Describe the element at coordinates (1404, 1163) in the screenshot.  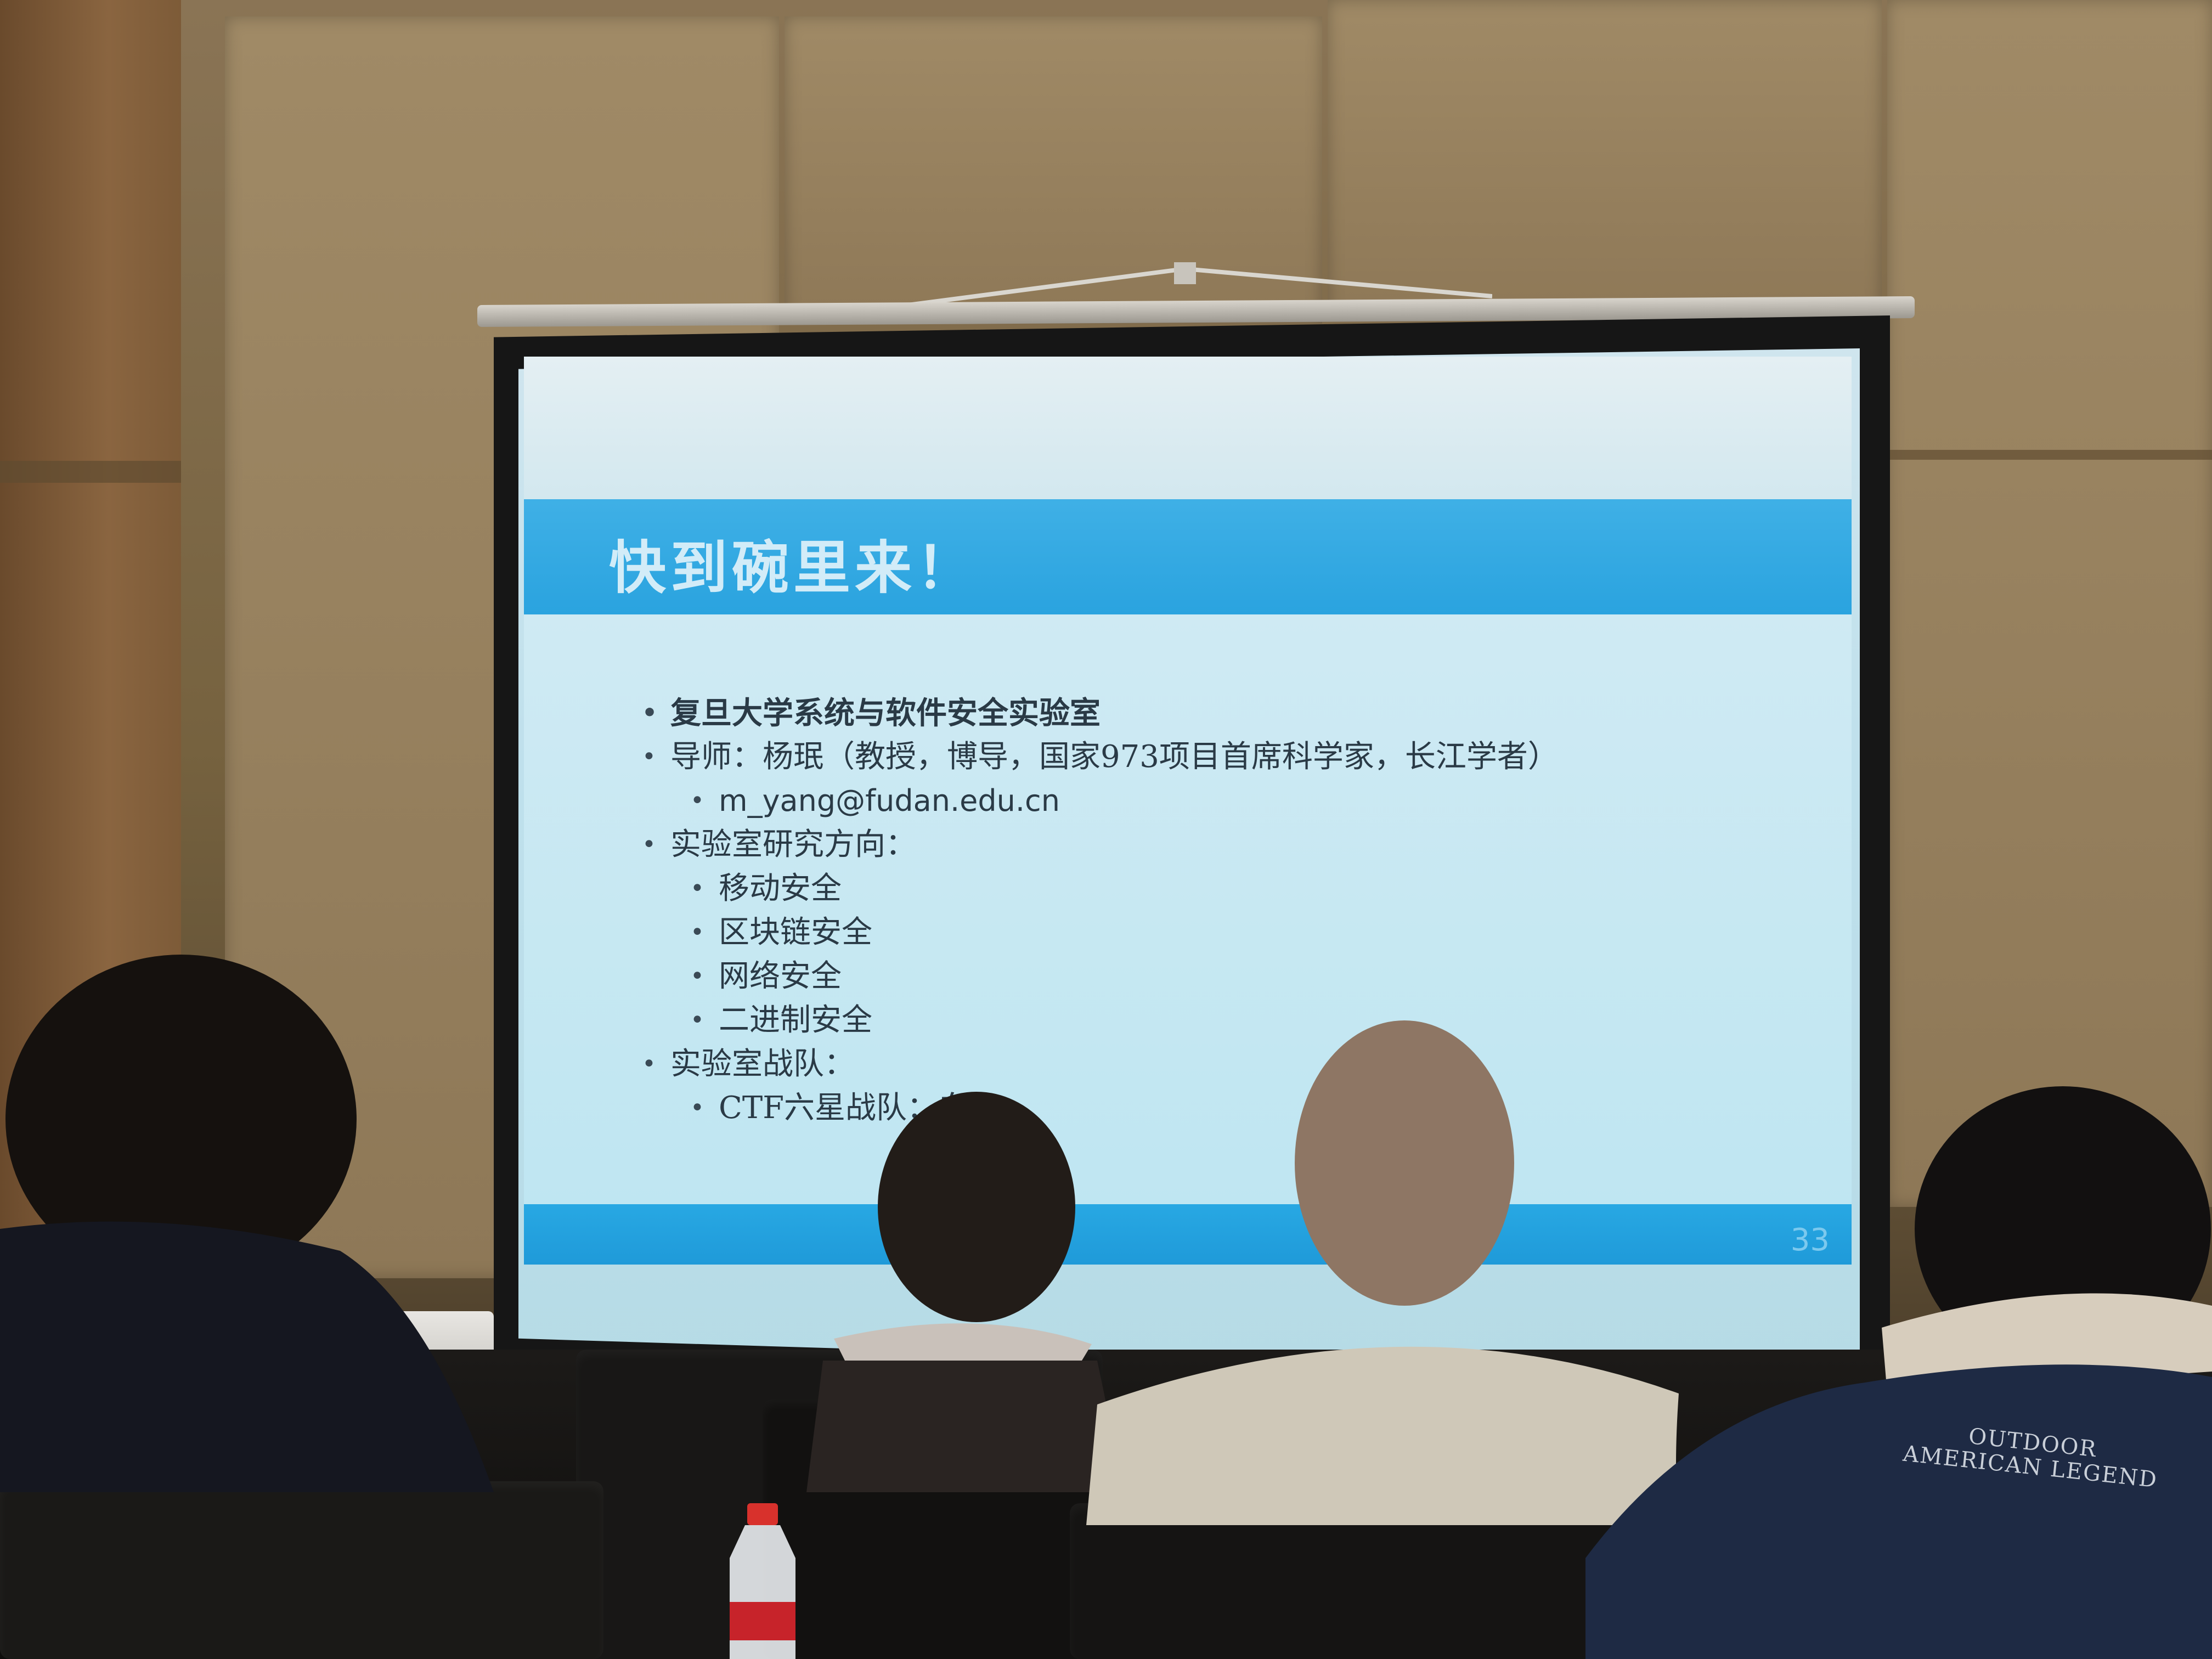
I see `person-bald-head` at that location.